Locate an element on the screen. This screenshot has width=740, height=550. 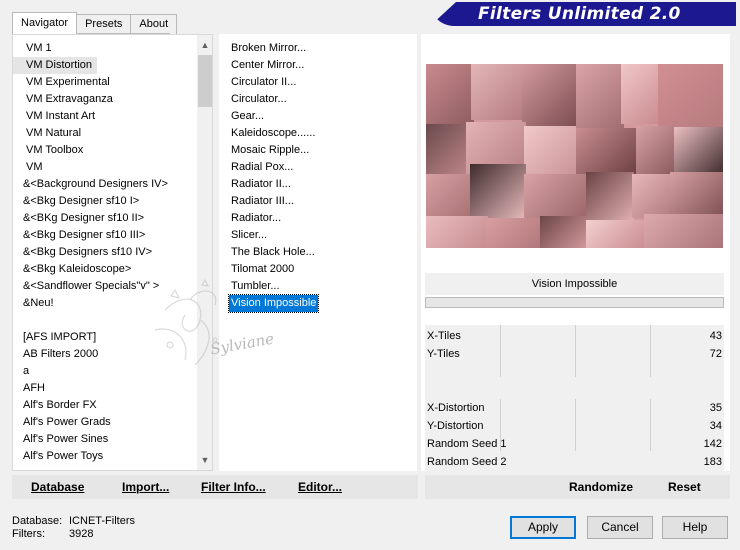
param-value: 35 is located at coordinates (715, 408).